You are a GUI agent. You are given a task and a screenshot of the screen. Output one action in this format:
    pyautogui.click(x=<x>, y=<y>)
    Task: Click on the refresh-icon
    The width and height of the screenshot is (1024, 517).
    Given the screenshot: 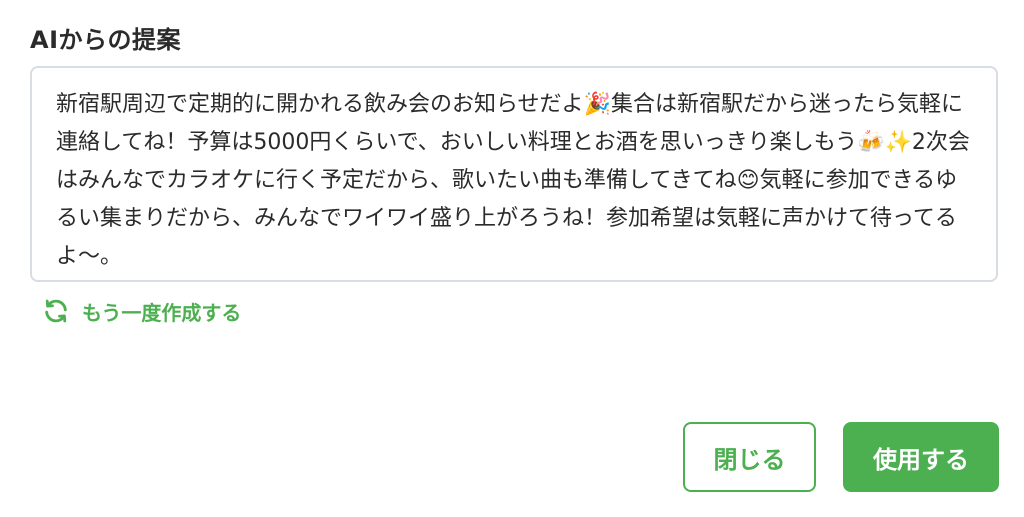 What is the action you would take?
    pyautogui.click(x=56, y=311)
    